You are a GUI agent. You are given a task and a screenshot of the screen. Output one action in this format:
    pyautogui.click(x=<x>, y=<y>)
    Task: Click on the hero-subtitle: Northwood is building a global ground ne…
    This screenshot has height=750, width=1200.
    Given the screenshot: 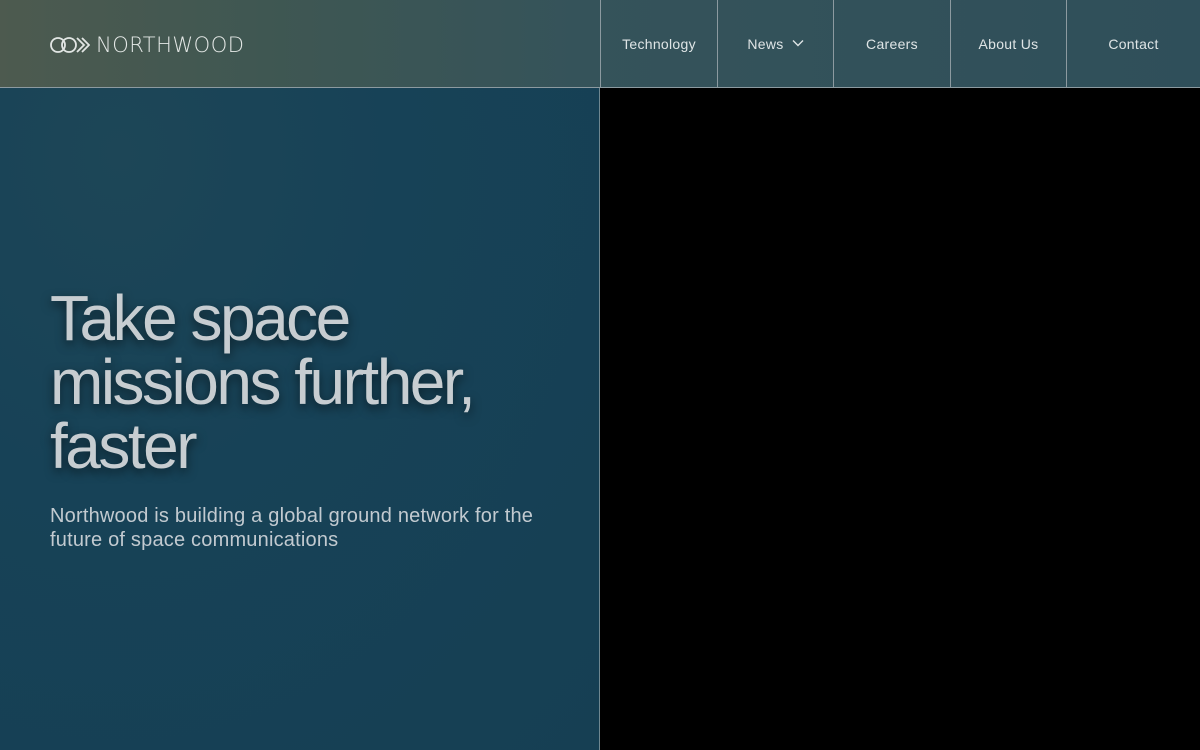 What is the action you would take?
    pyautogui.click(x=292, y=528)
    